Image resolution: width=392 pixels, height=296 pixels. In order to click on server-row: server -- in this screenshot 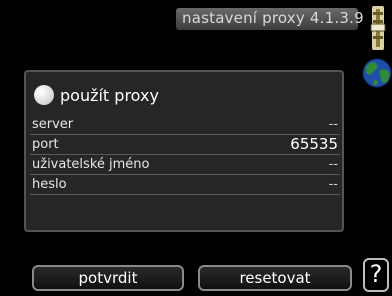, I will do `click(185, 125)`.